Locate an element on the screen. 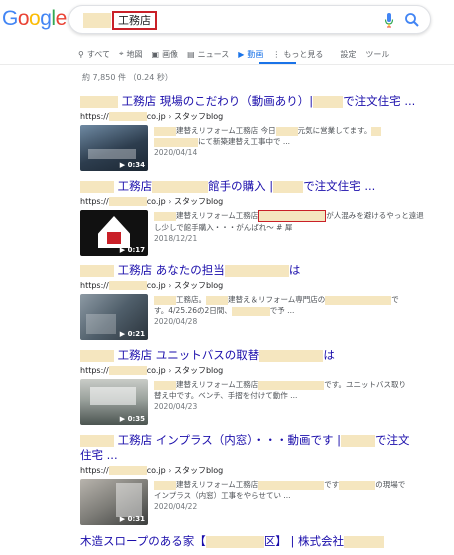 The image size is (454, 555). tab-images: ▣ 画像 is located at coordinates (165, 54).